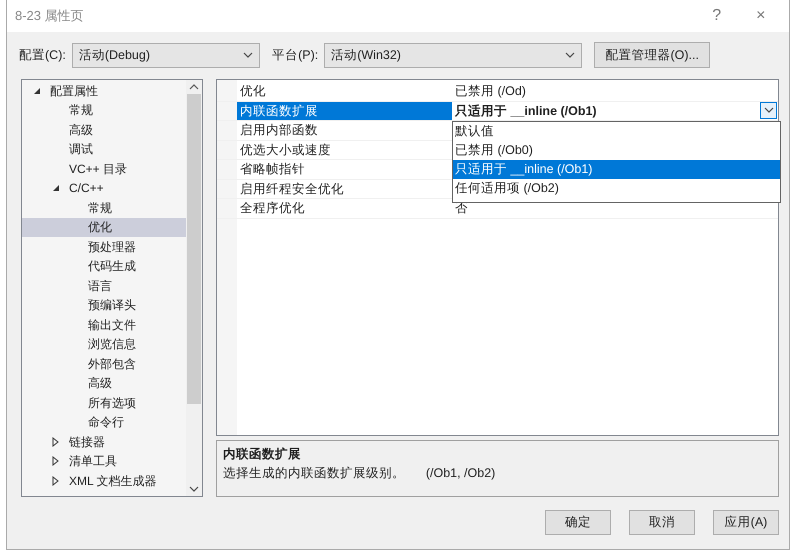 Image resolution: width=800 pixels, height=555 pixels. I want to click on tree-item: 预编译头, so click(104, 305).